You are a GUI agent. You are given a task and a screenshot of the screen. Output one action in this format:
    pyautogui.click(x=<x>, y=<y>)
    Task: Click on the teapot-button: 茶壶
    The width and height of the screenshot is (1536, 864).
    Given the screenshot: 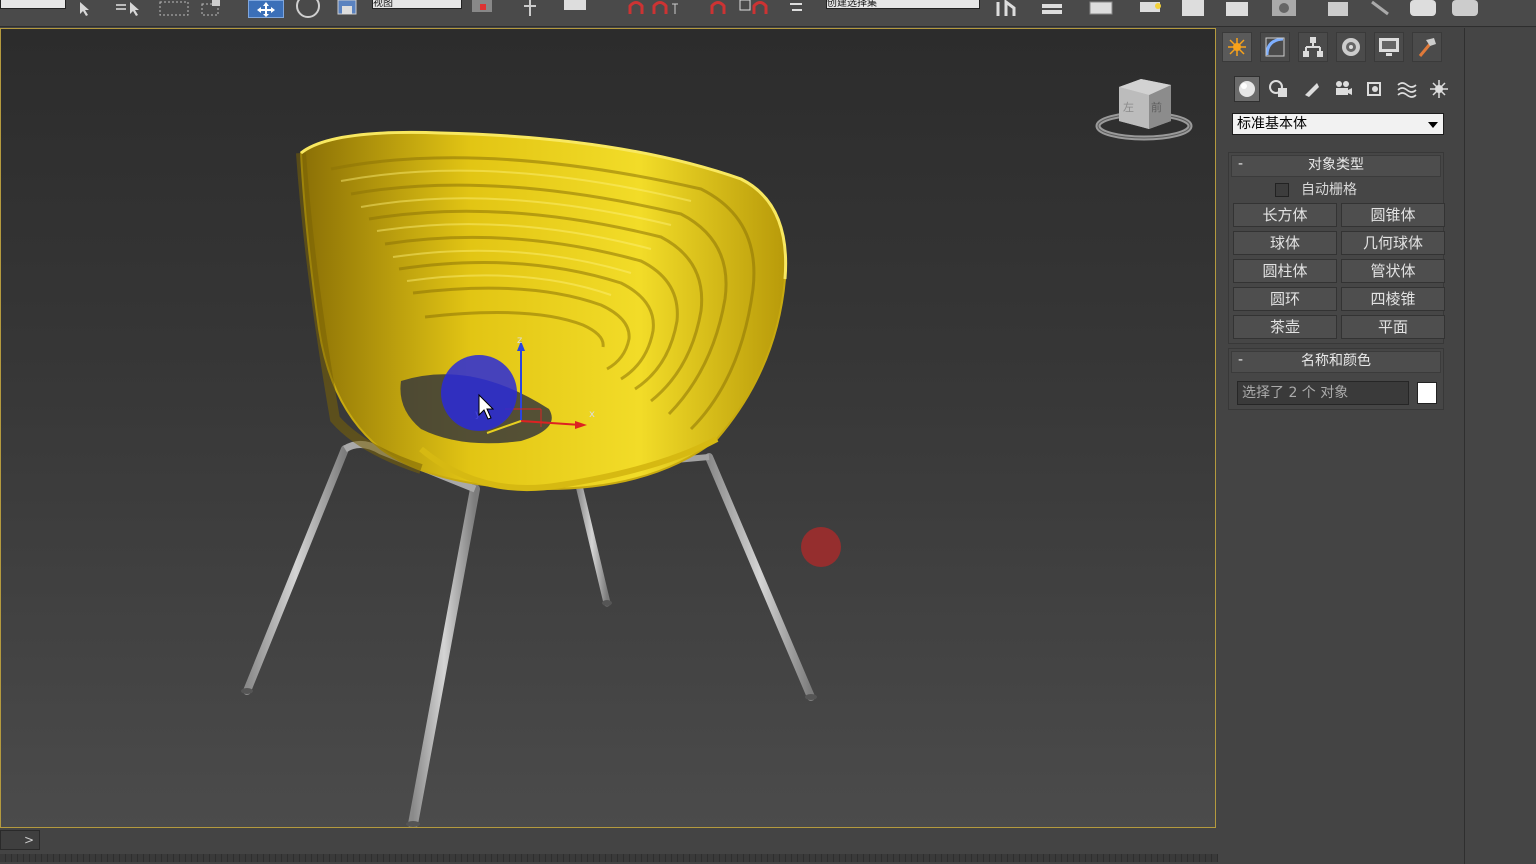 What is the action you would take?
    pyautogui.click(x=1285, y=327)
    